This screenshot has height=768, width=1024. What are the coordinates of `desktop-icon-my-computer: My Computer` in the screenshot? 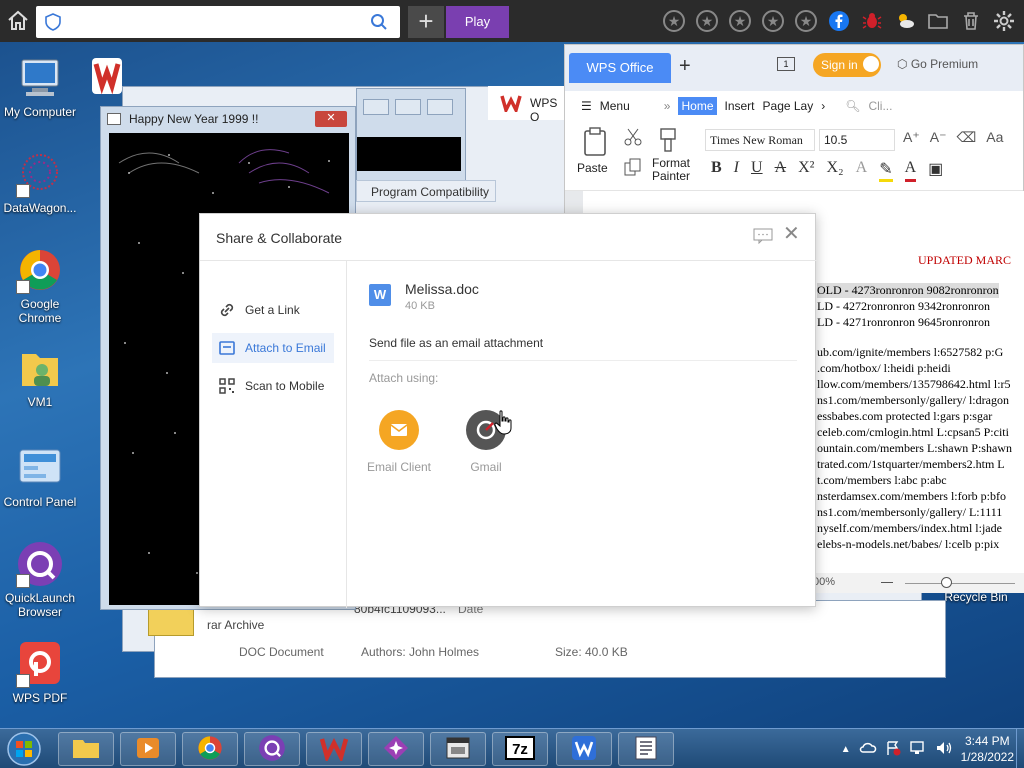 It's located at (40, 86).